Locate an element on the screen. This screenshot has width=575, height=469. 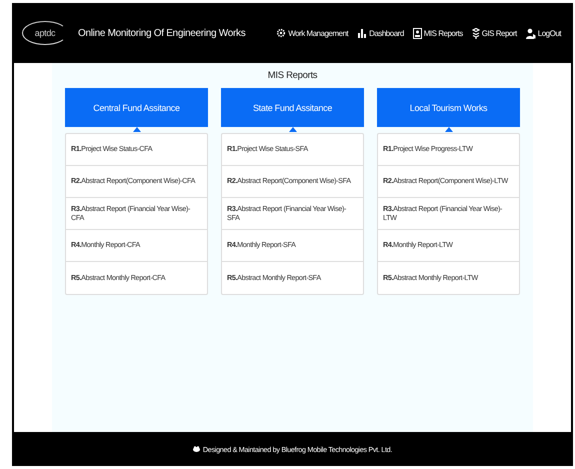
layers-icon is located at coordinates (476, 33).